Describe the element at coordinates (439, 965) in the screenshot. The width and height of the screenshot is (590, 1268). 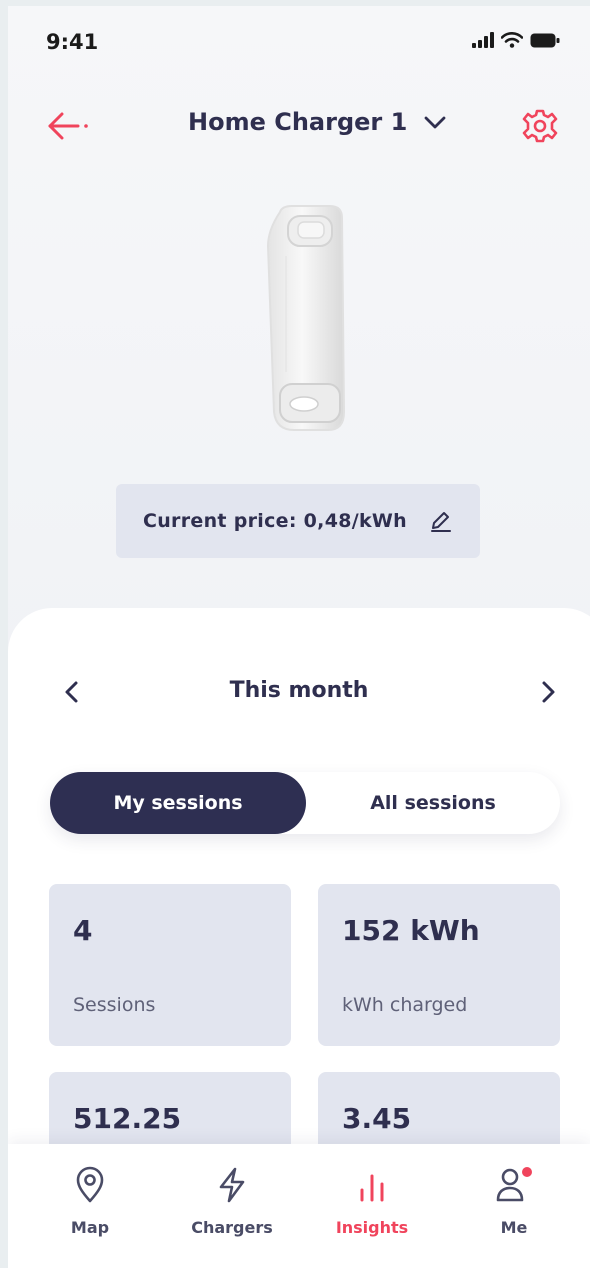
I see `stat-card-kwh: 152 kWh kWh charged` at that location.